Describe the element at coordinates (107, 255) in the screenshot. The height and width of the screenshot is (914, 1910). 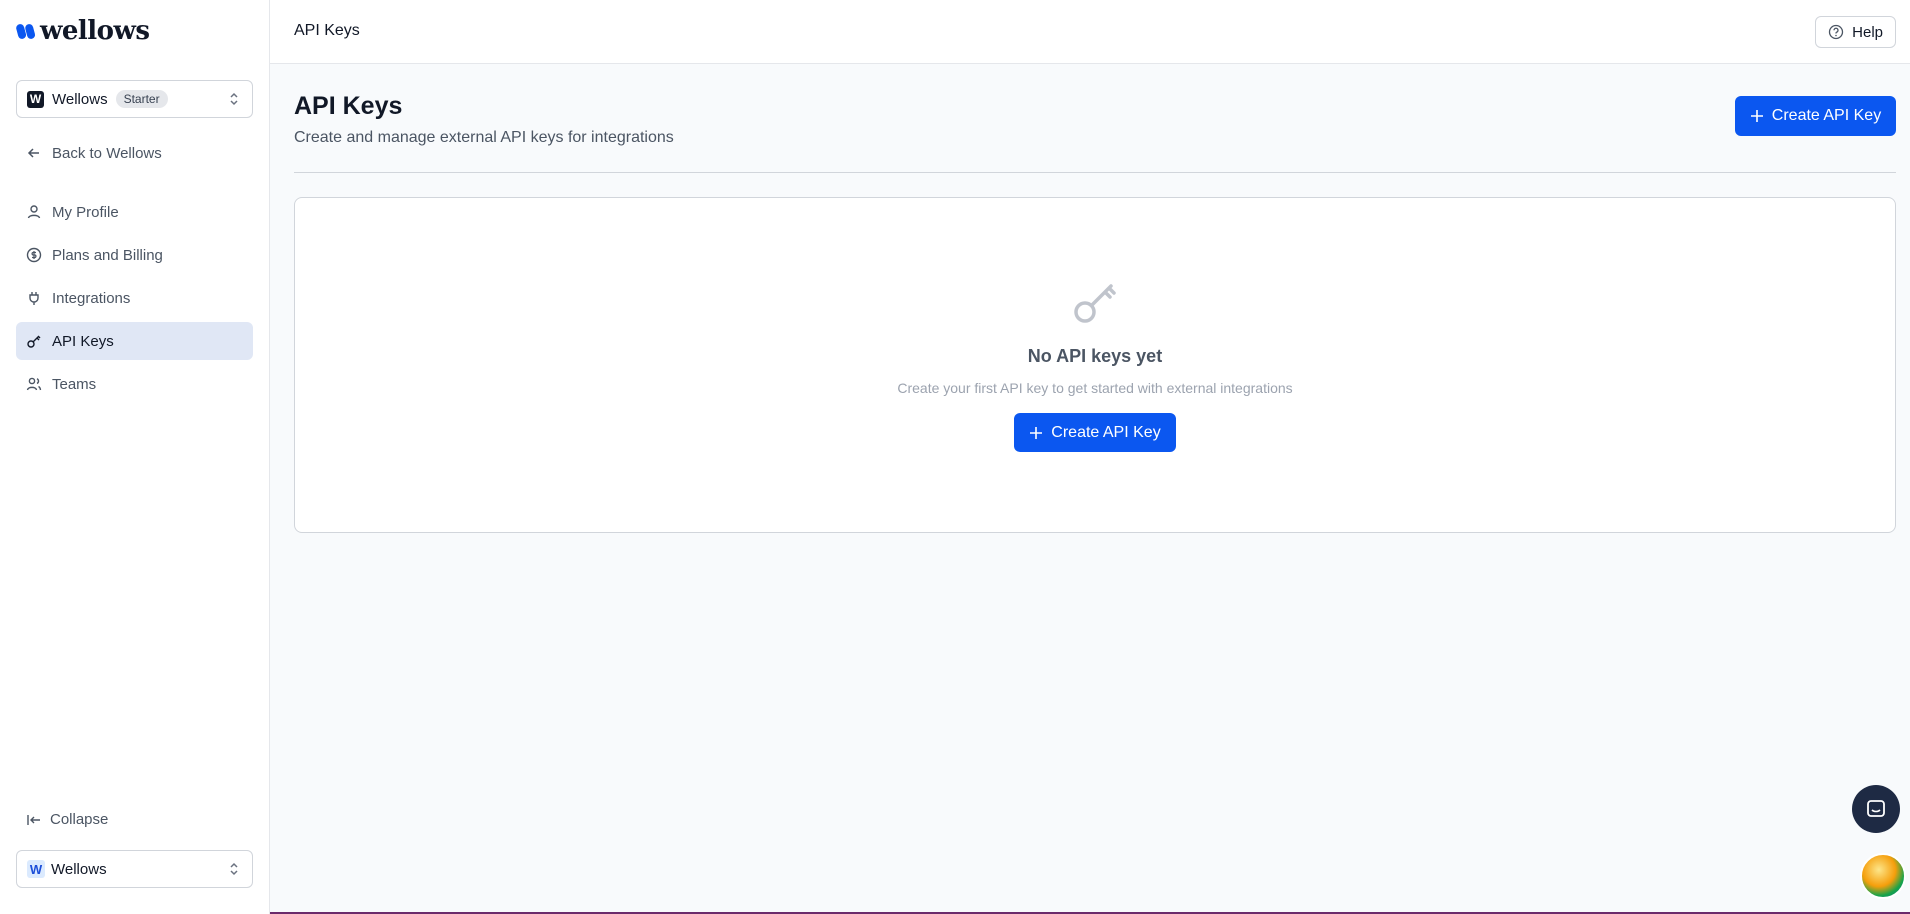
I see `sidebar-item-label: Plans and Billing` at that location.